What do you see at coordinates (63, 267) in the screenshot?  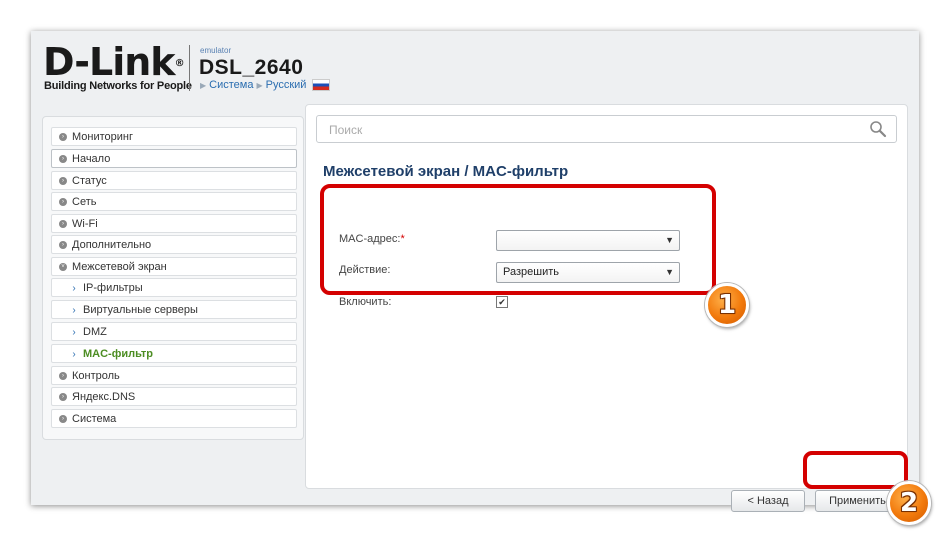 I see `chevron-down-icon: ˅` at bounding box center [63, 267].